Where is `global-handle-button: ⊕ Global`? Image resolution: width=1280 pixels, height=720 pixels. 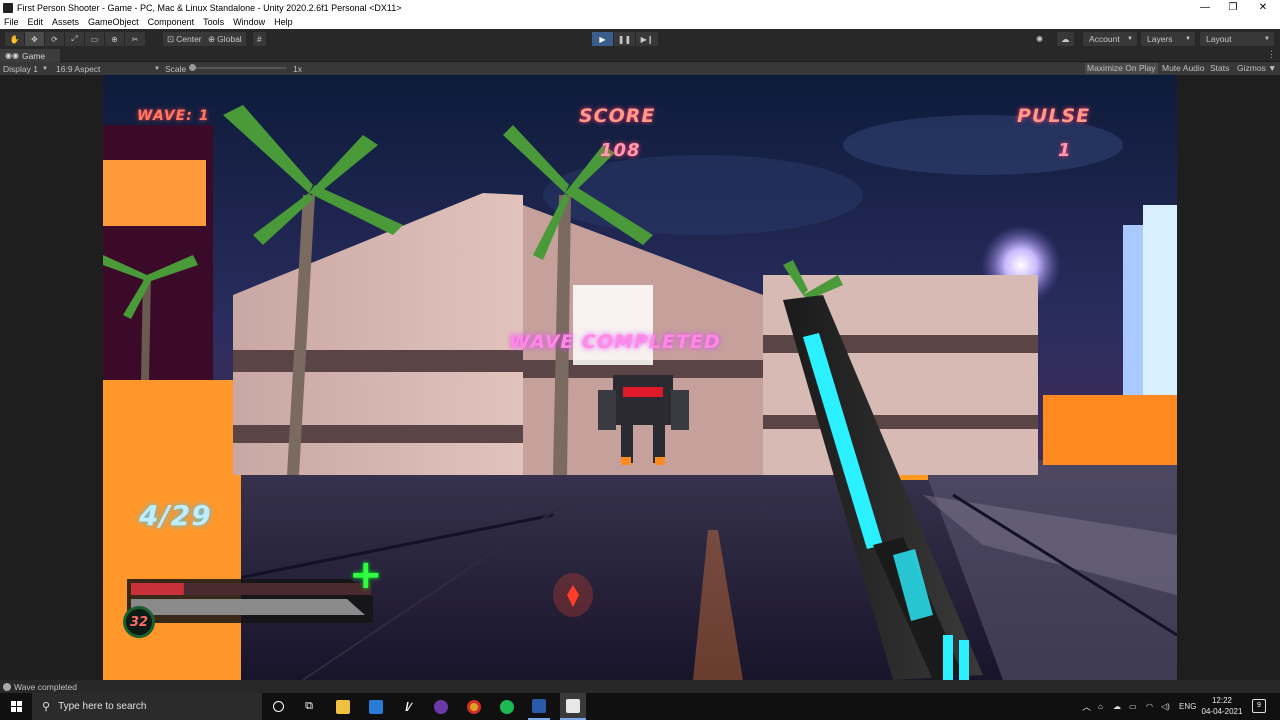
global-handle-button: ⊕ Global is located at coordinates (225, 39).